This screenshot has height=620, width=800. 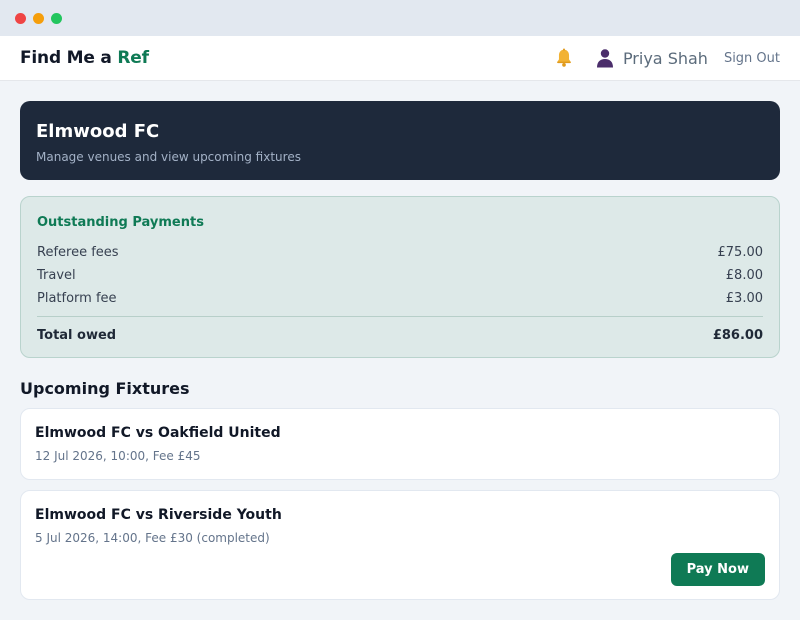 I want to click on payment-row-travel: Travel £8.00, so click(x=400, y=275).